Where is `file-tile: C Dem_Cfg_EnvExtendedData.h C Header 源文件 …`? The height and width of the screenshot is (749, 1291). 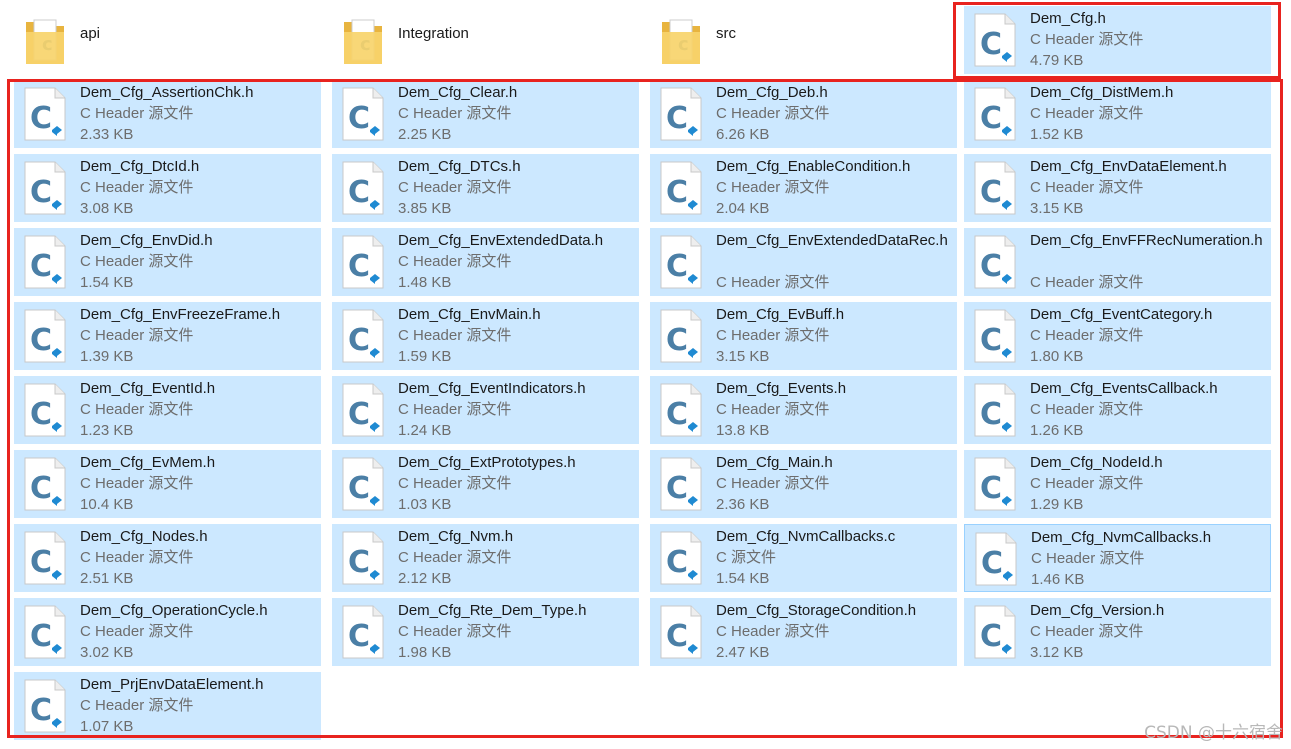
file-tile: C Dem_Cfg_EnvExtendedData.h C Header 源文件 … is located at coordinates (485, 262).